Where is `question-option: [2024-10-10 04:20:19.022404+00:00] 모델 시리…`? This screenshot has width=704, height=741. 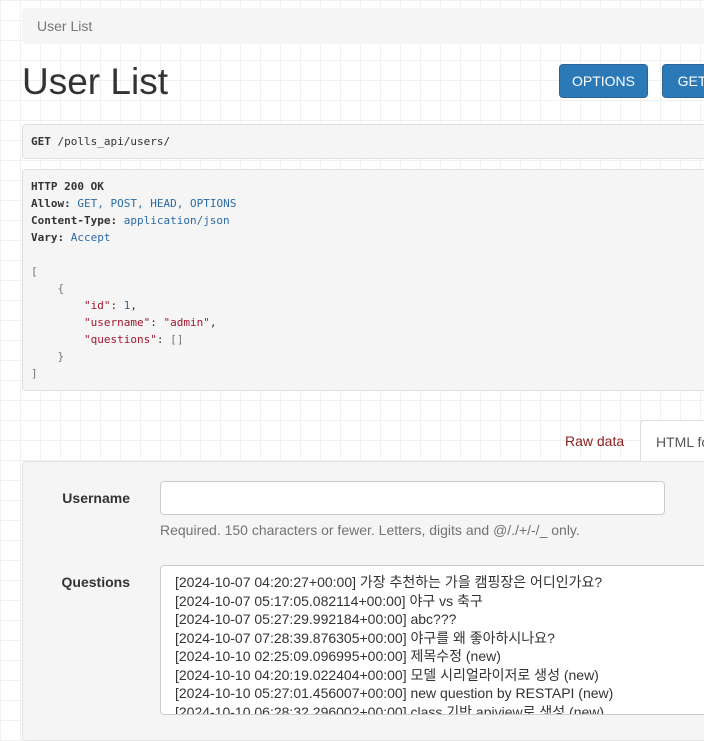
question-option: [2024-10-10 04:20:19.022404+00:00] 모델 시리… is located at coordinates (439, 675).